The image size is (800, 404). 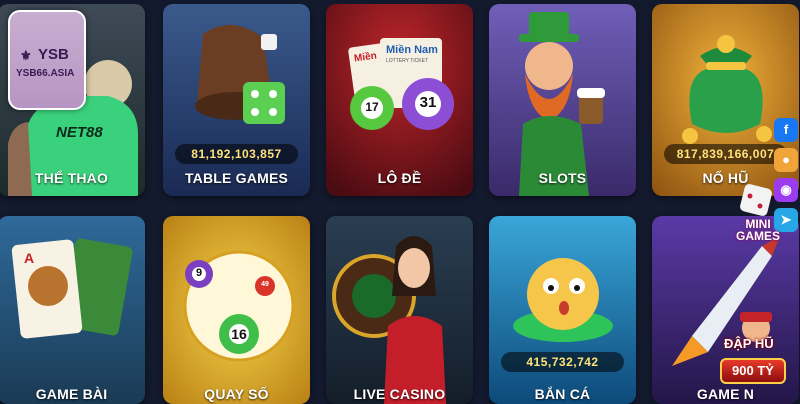 I want to click on mini-games-button: MINI GAMES, so click(x=758, y=212).